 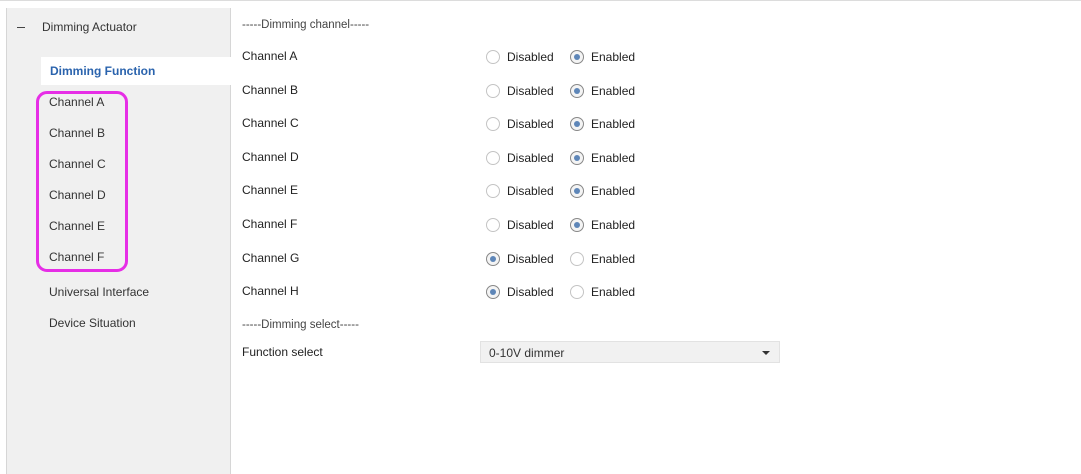 I want to click on channel-row-channel-f: Channel F Disabled Enabled, so click(x=522, y=225).